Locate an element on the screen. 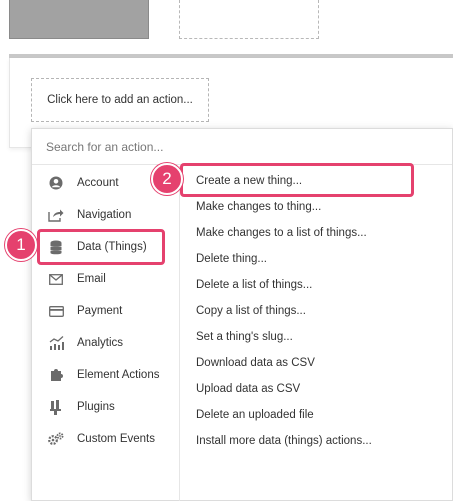 Image resolution: width=453 pixels, height=501 pixels. analytics-icon is located at coordinates (56, 343).